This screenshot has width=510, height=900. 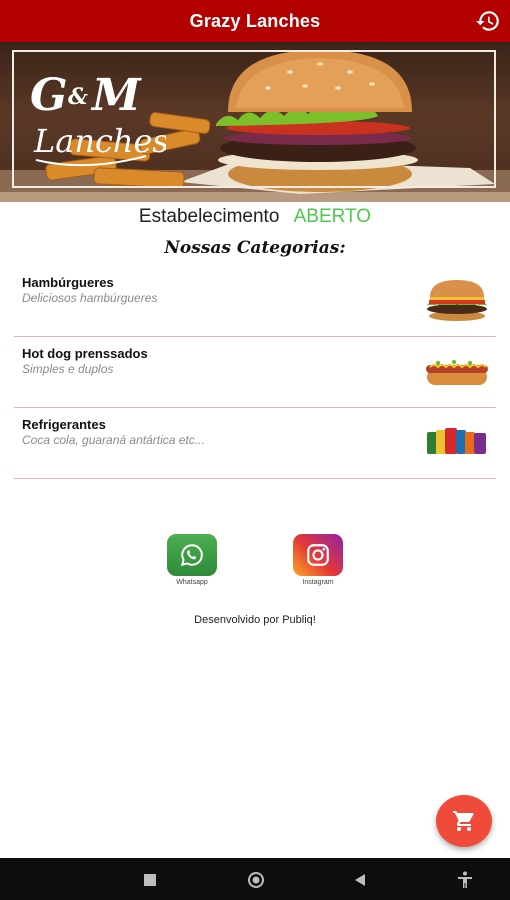 I want to click on status-label: Estabelecimento, so click(x=209, y=216).